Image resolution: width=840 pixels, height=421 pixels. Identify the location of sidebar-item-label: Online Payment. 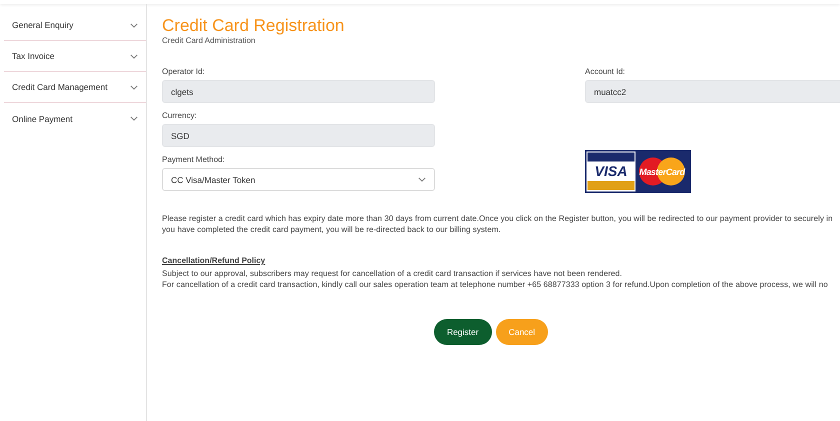
(42, 119).